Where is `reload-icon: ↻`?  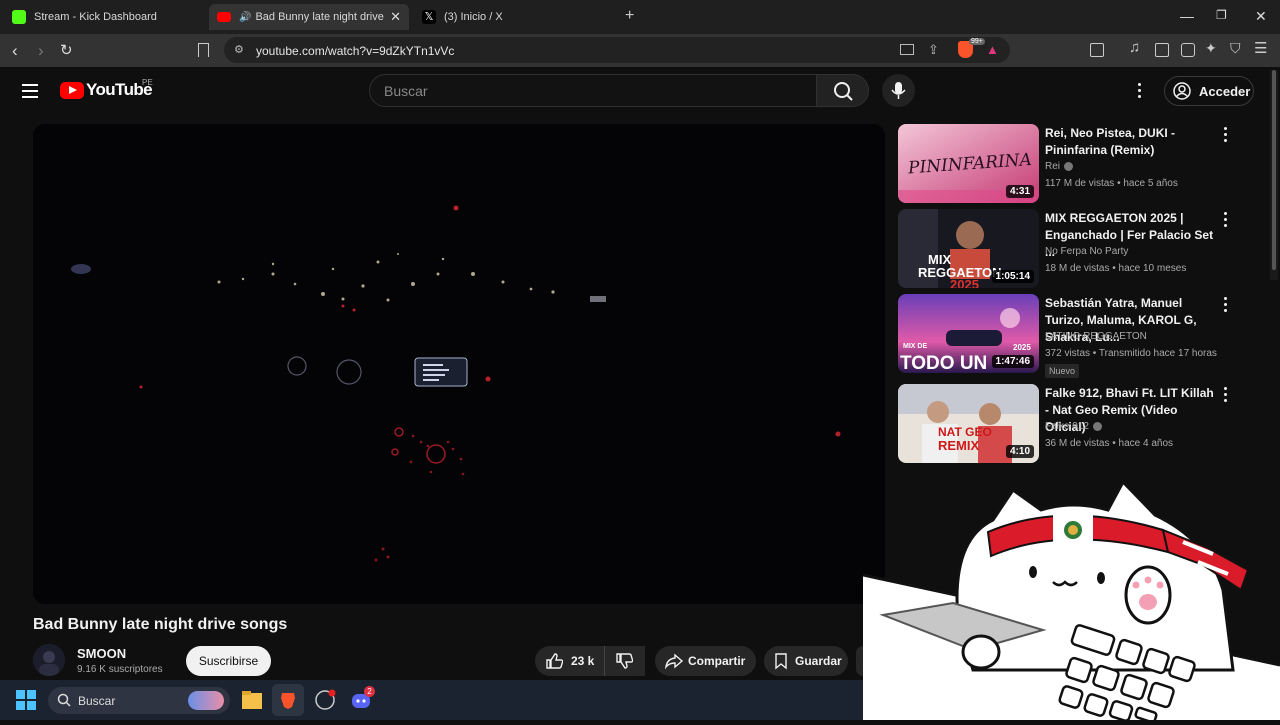 reload-icon: ↻ is located at coordinates (66, 50).